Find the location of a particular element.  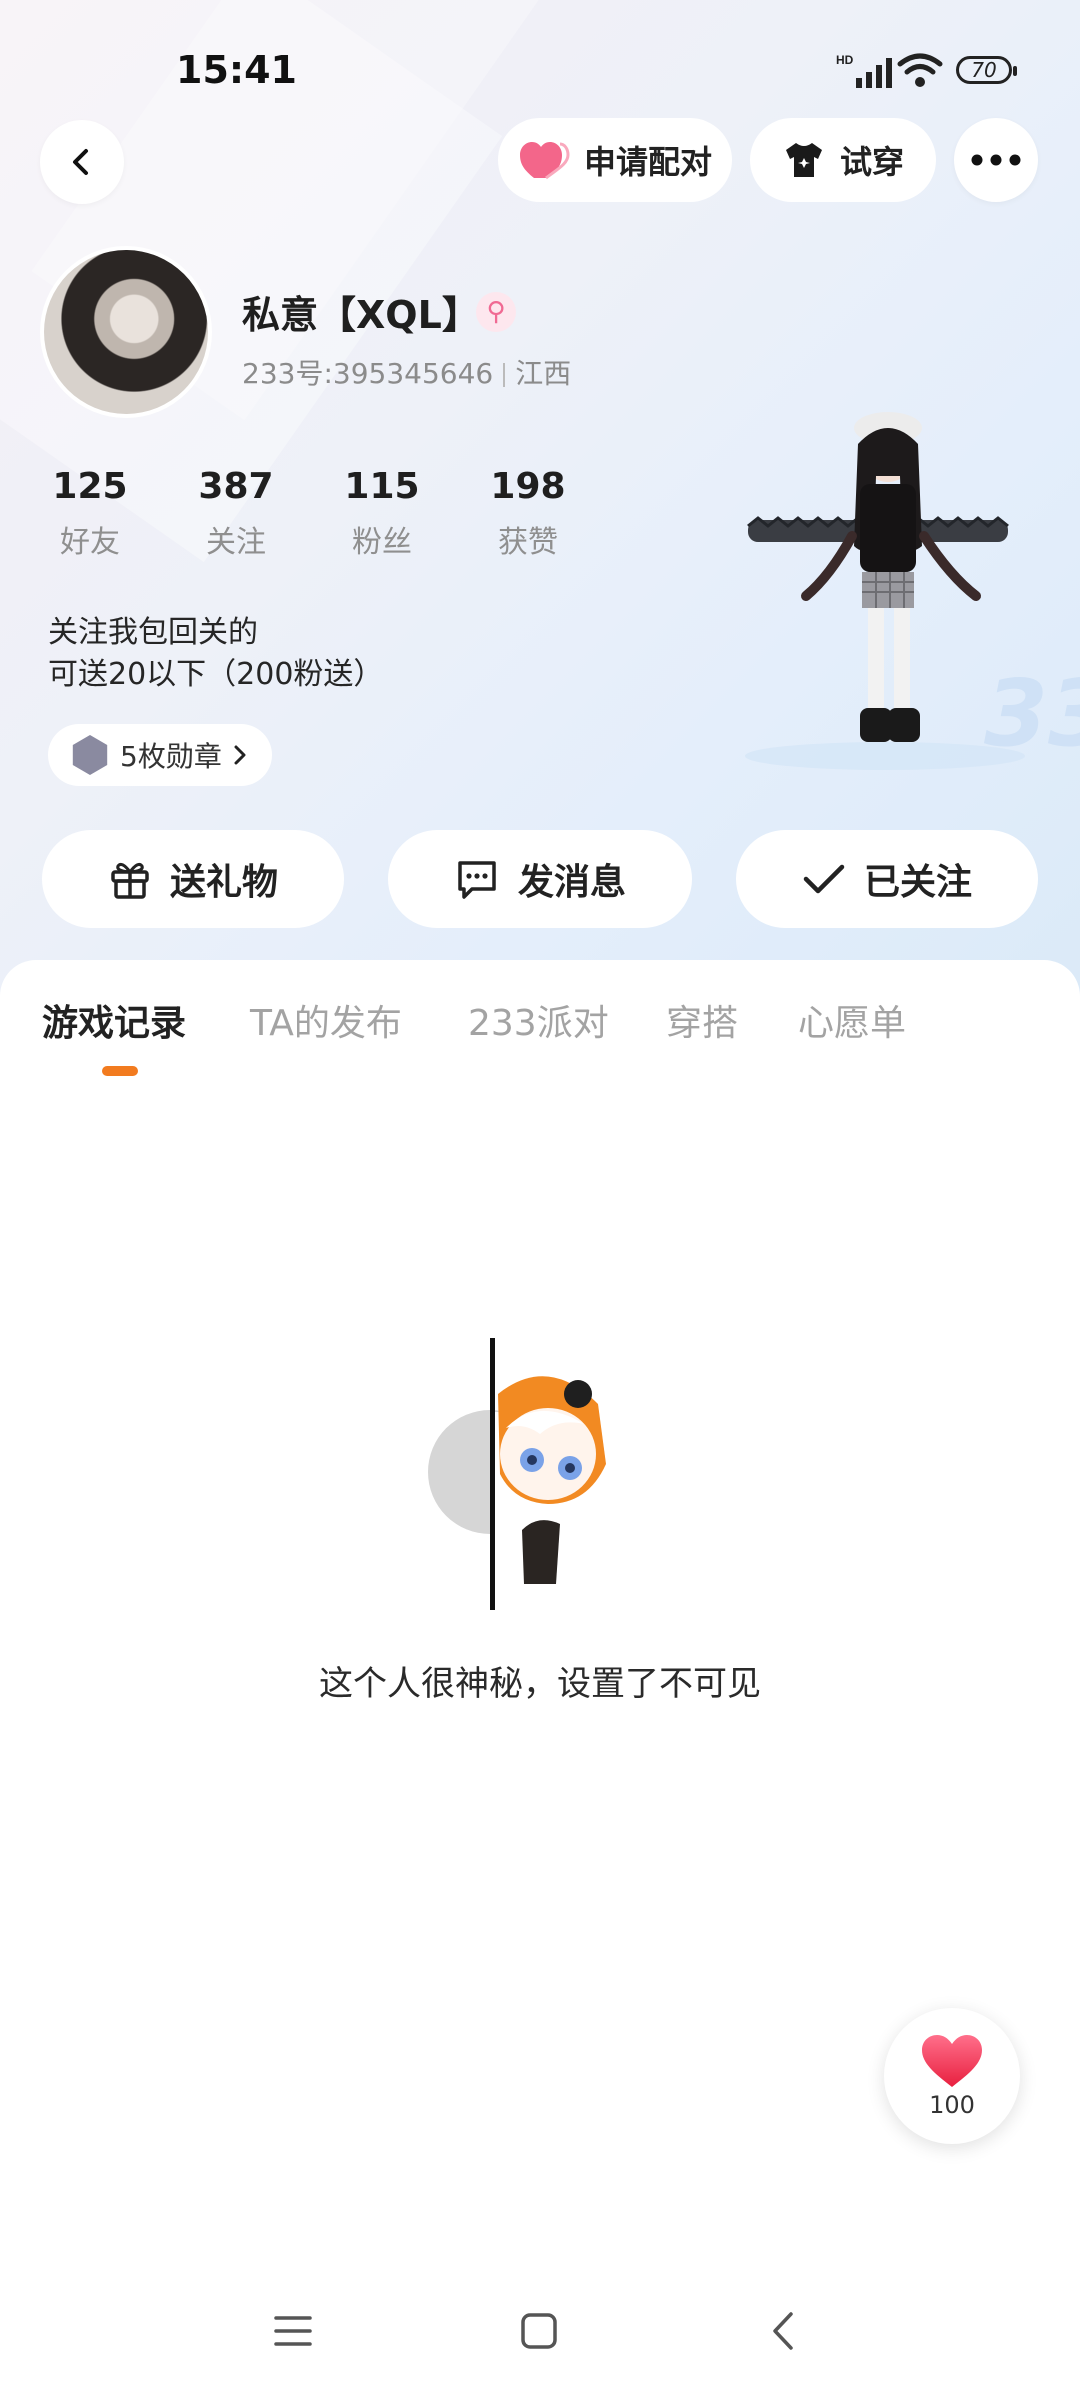

user-id: 233号:395345646 is located at coordinates (368, 373).